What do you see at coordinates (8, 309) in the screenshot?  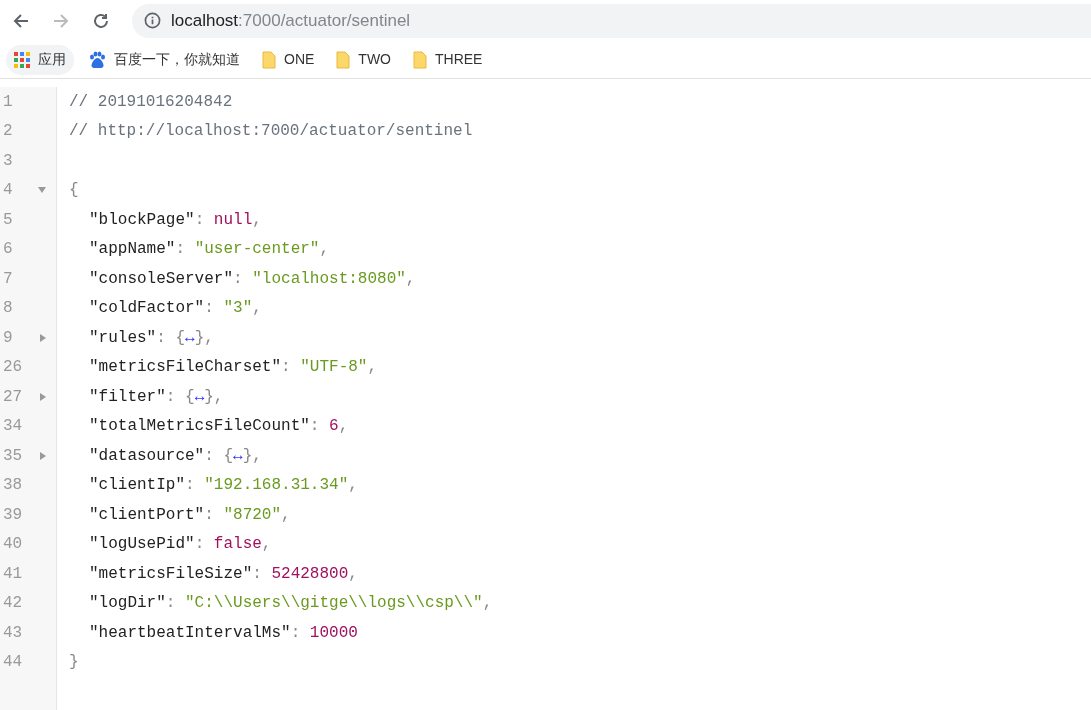 I see `line-number: 8` at bounding box center [8, 309].